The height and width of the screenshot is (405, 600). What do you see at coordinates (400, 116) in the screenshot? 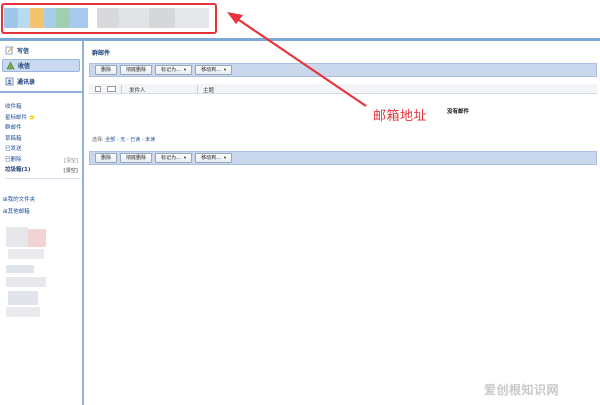
I see `annotation-label: 邮箱地址` at bounding box center [400, 116].